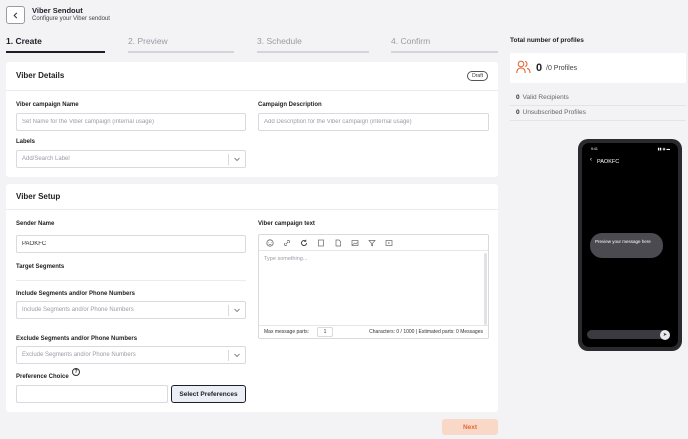 This screenshot has width=688, height=439. I want to click on back-button, so click(15, 15).